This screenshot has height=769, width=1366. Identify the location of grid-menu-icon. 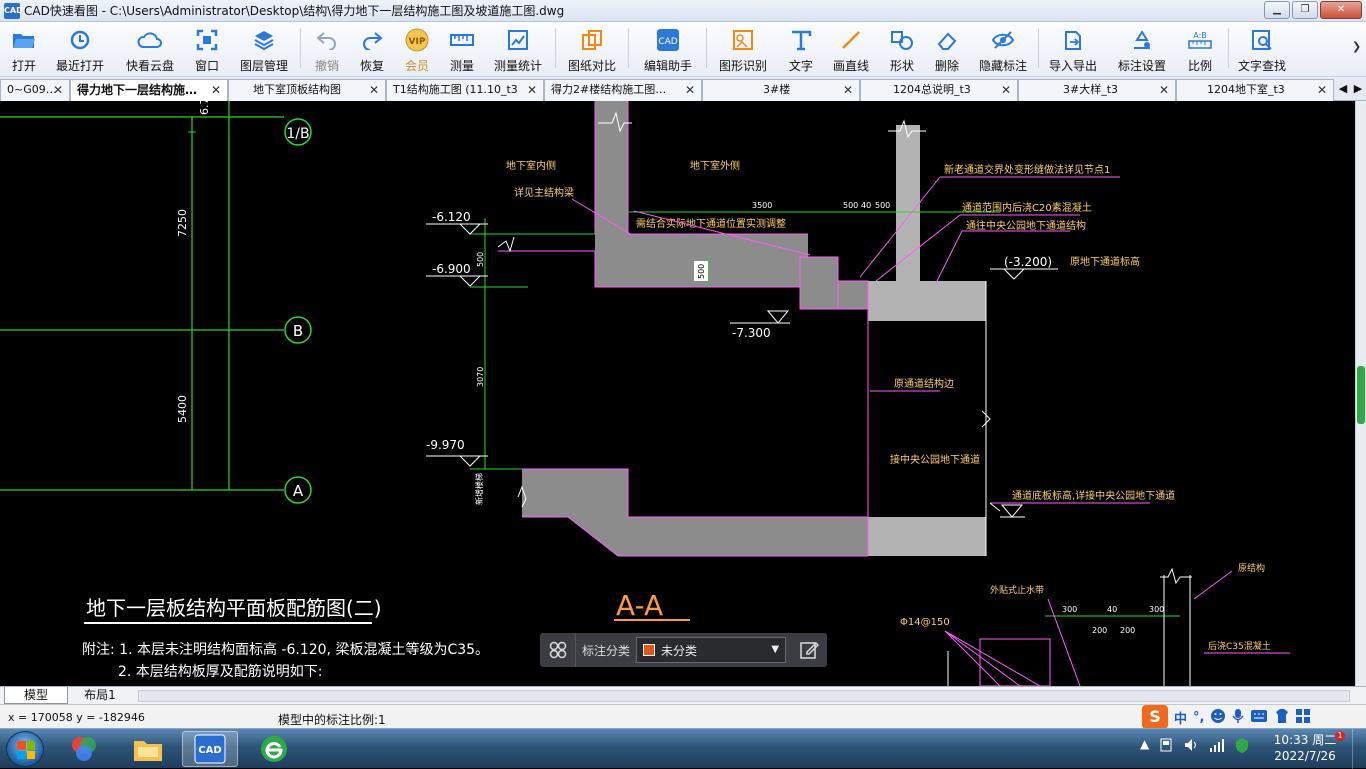
(558, 650).